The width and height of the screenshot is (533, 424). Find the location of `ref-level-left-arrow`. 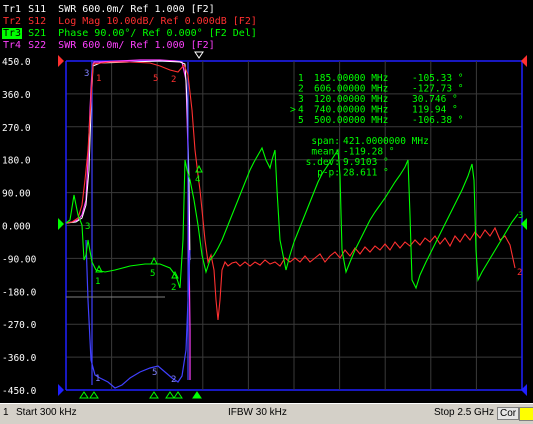

ref-level-left-arrow is located at coordinates (61, 61).